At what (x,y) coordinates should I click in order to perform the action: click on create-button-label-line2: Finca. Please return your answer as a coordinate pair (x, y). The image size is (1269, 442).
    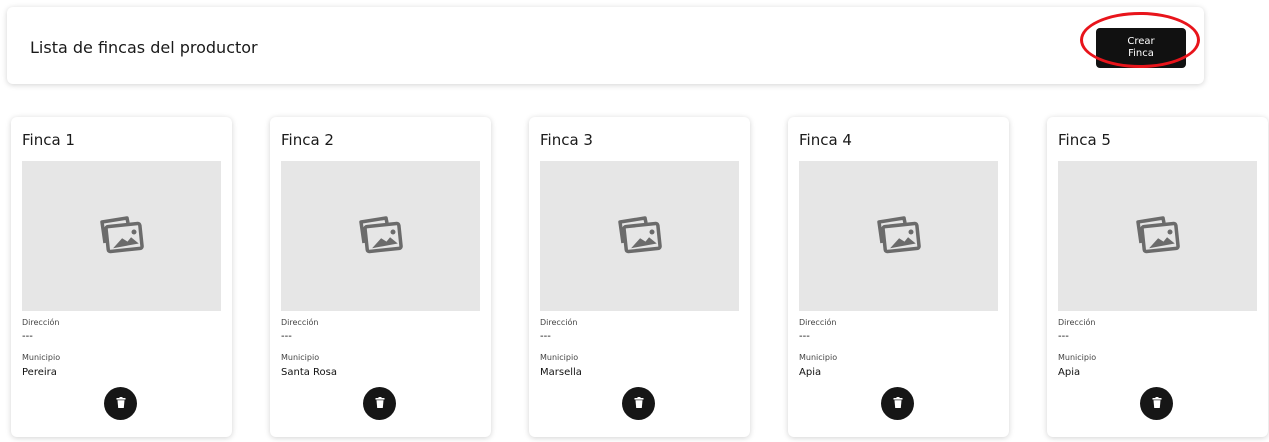
    Looking at the image, I should click on (1141, 53).